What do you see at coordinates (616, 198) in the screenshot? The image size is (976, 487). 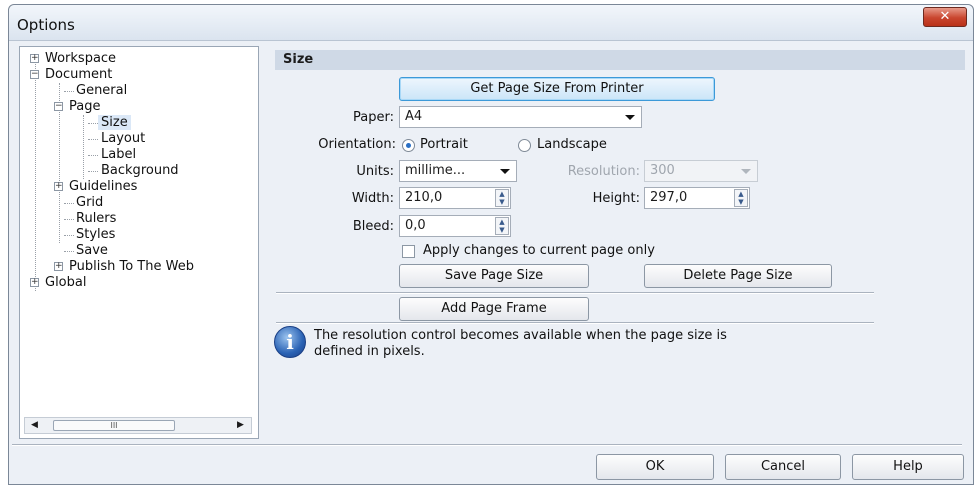 I see `height-label: Height:` at bounding box center [616, 198].